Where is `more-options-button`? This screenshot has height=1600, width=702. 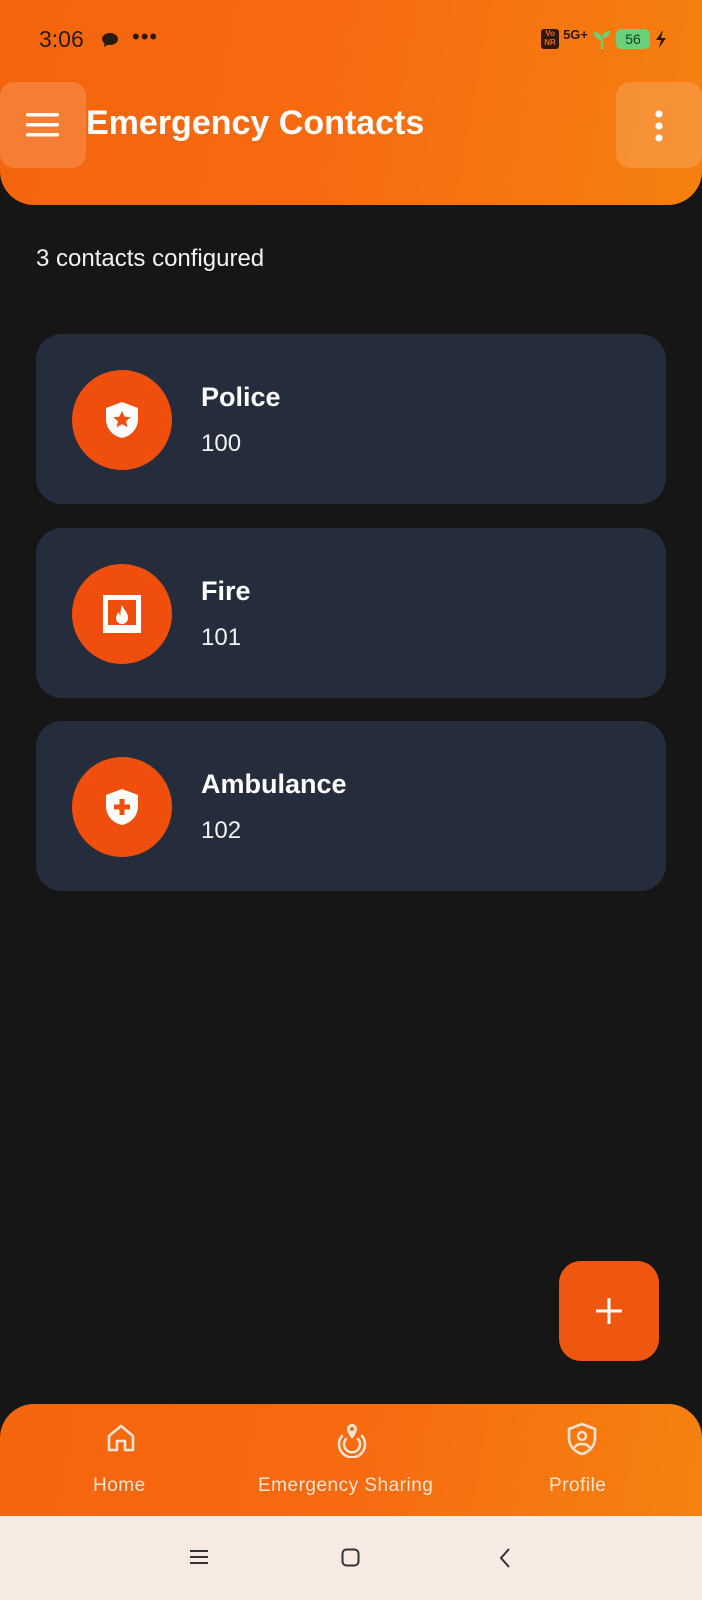 more-options-button is located at coordinates (659, 125).